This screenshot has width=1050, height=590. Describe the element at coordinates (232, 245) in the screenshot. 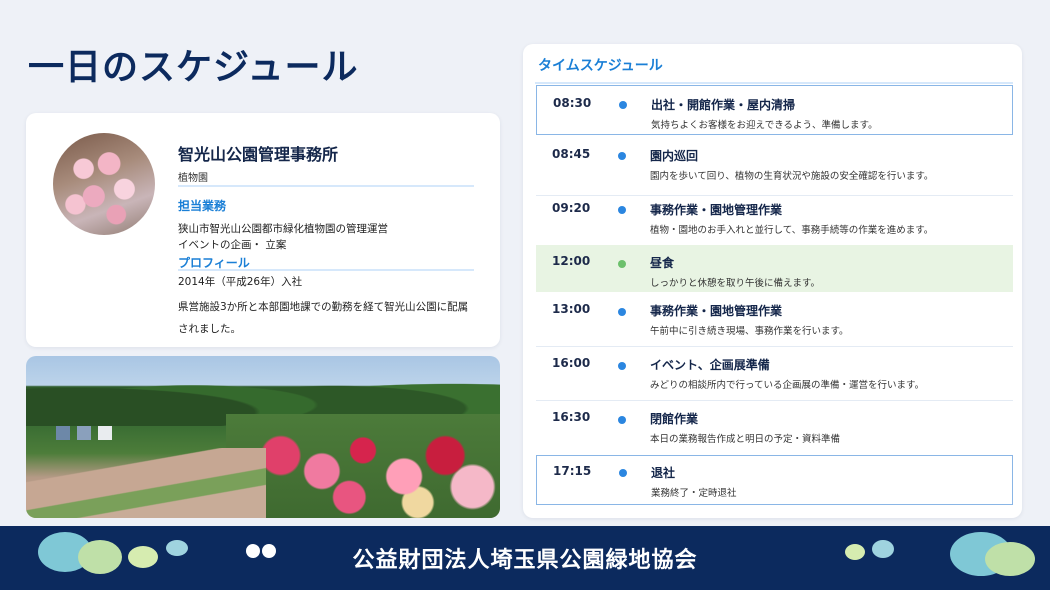

I see `duty-item: イベントの企画・ 立案` at that location.